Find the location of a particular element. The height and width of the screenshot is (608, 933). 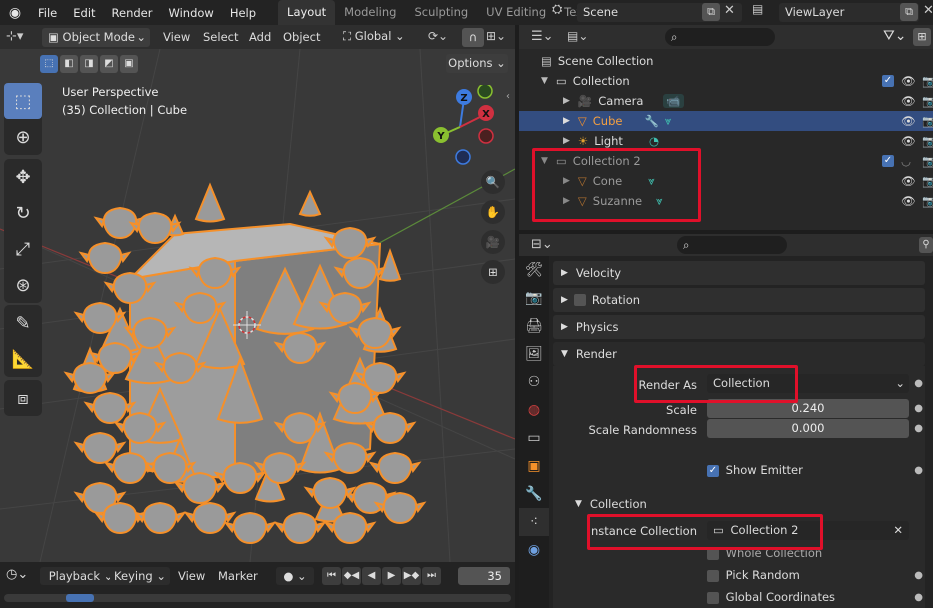

add-cube-tool-icon: ⧈ is located at coordinates (23, 398).